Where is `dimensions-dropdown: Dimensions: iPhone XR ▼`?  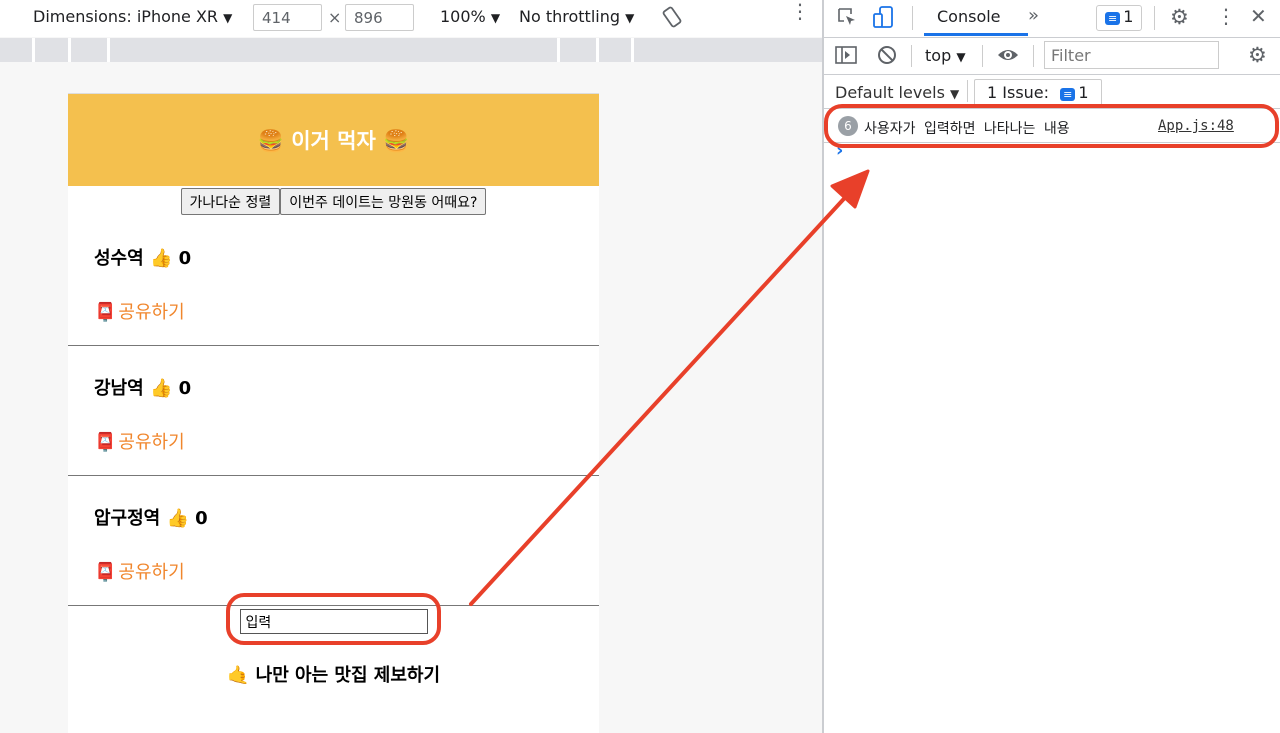 dimensions-dropdown: Dimensions: iPhone XR ▼ is located at coordinates (132, 16).